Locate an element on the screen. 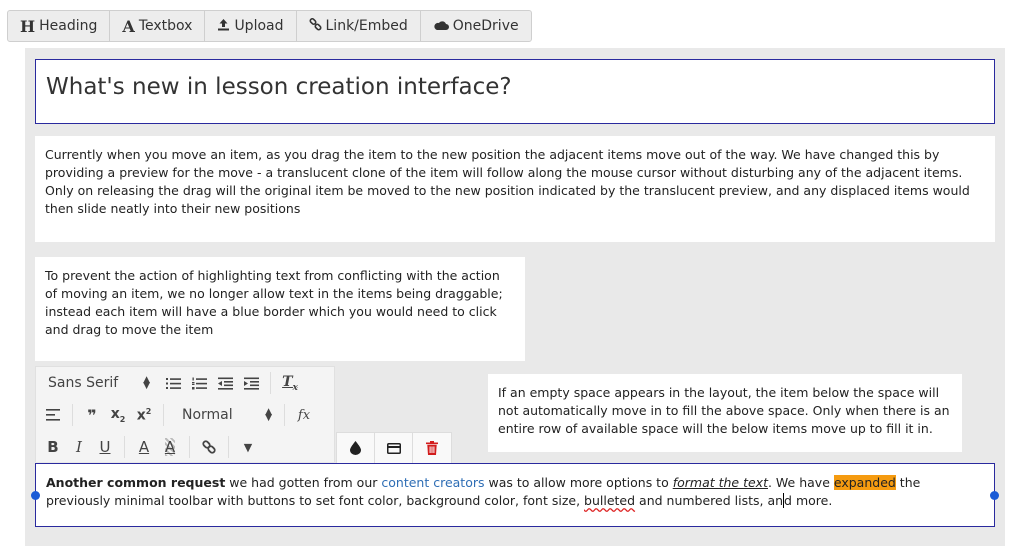 The image size is (1030, 546). onedrive-button: OneDrive is located at coordinates (476, 26).